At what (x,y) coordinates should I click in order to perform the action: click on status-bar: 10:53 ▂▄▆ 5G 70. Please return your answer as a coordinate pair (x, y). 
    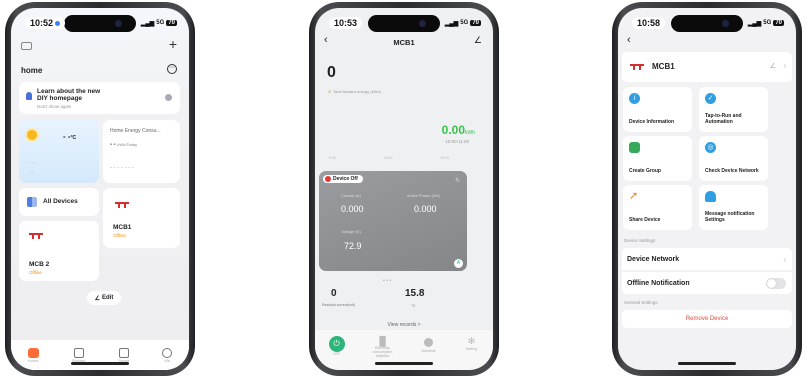
    Looking at the image, I should click on (405, 23).